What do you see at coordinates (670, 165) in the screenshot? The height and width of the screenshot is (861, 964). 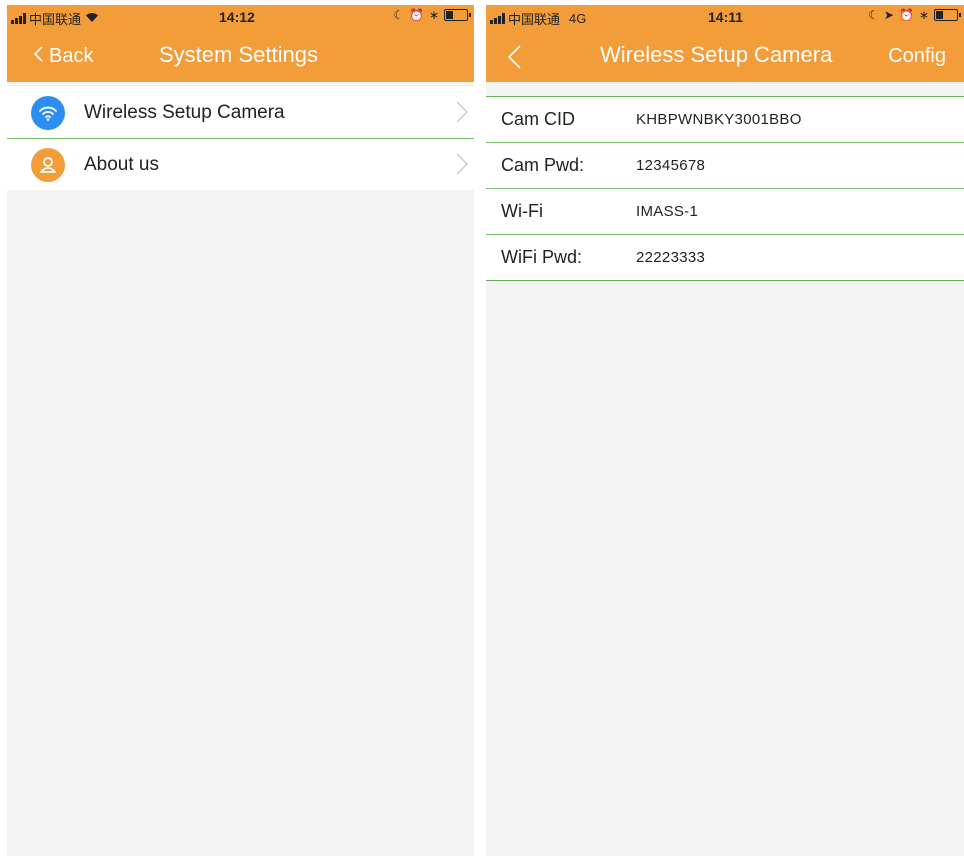 I see `cam-password-field: 12345678` at bounding box center [670, 165].